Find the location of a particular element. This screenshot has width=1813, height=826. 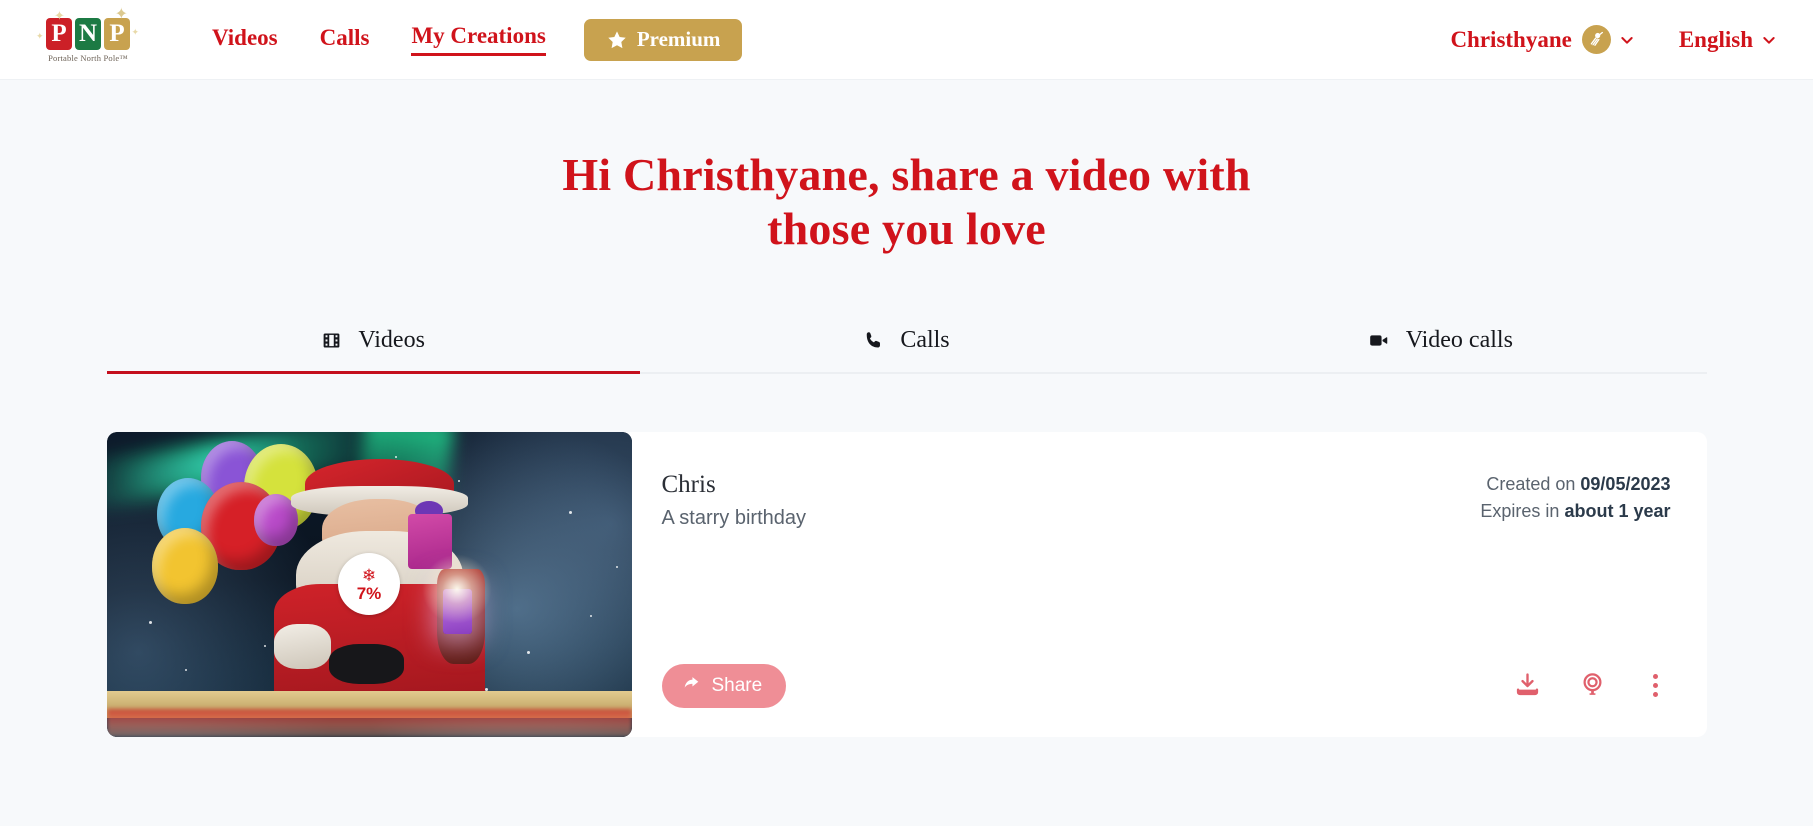

tab-video-calls: Video calls is located at coordinates (1439, 345).